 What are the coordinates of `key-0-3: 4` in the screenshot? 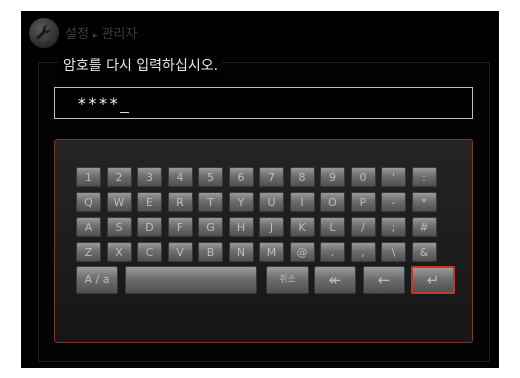 It's located at (180, 177).